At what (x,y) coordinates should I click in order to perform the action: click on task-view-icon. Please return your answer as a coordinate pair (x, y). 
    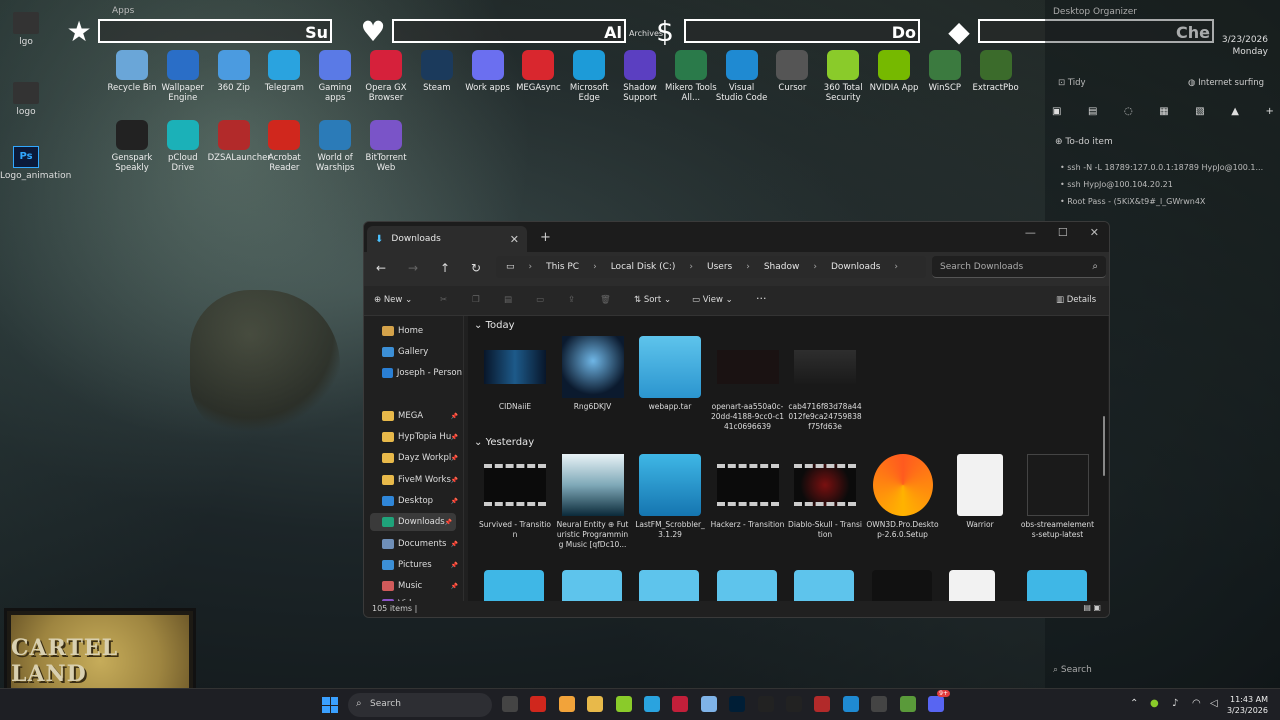
    Looking at the image, I should click on (510, 704).